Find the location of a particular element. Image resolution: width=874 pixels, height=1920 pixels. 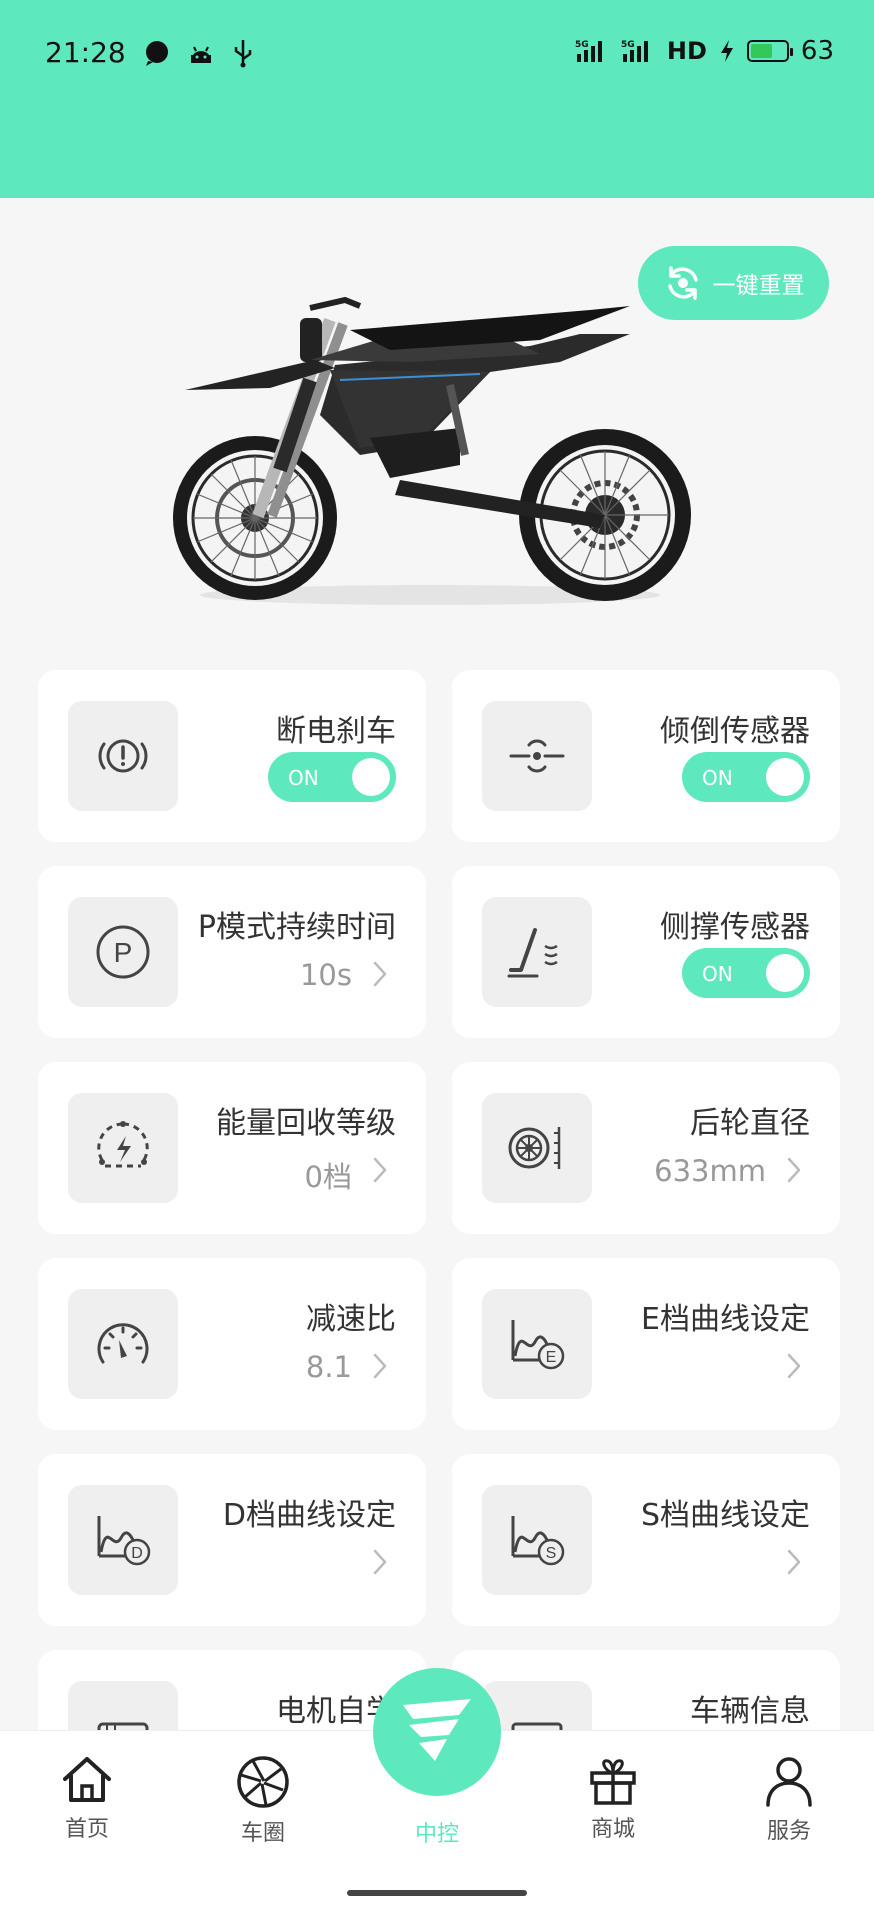

card-s-gear-curve: S S档曲线设定 is located at coordinates (646, 1540).